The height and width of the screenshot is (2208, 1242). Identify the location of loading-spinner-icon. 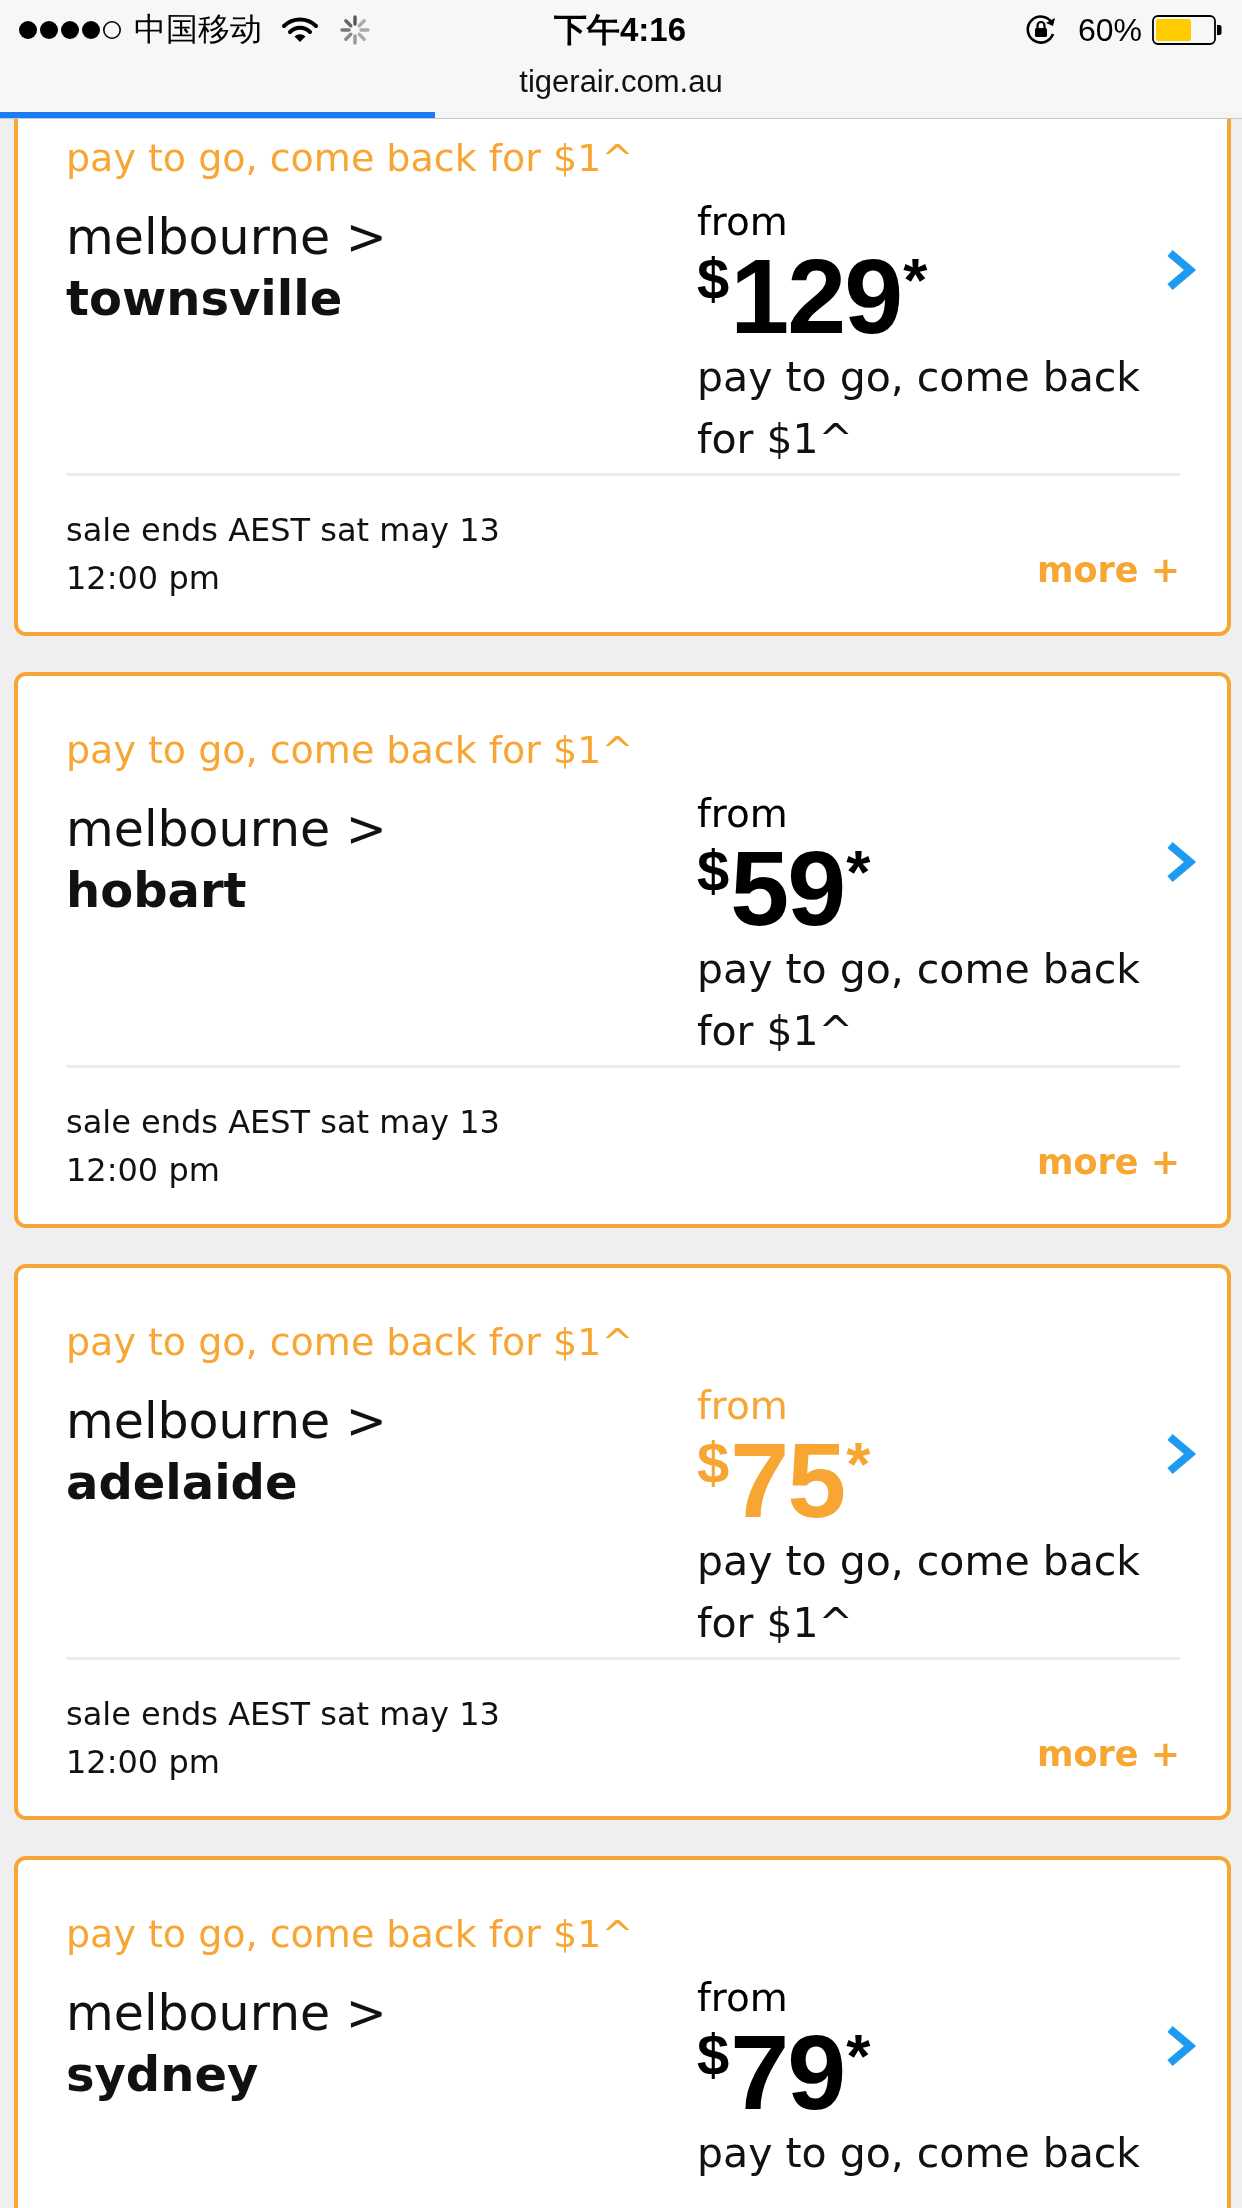
(355, 30).